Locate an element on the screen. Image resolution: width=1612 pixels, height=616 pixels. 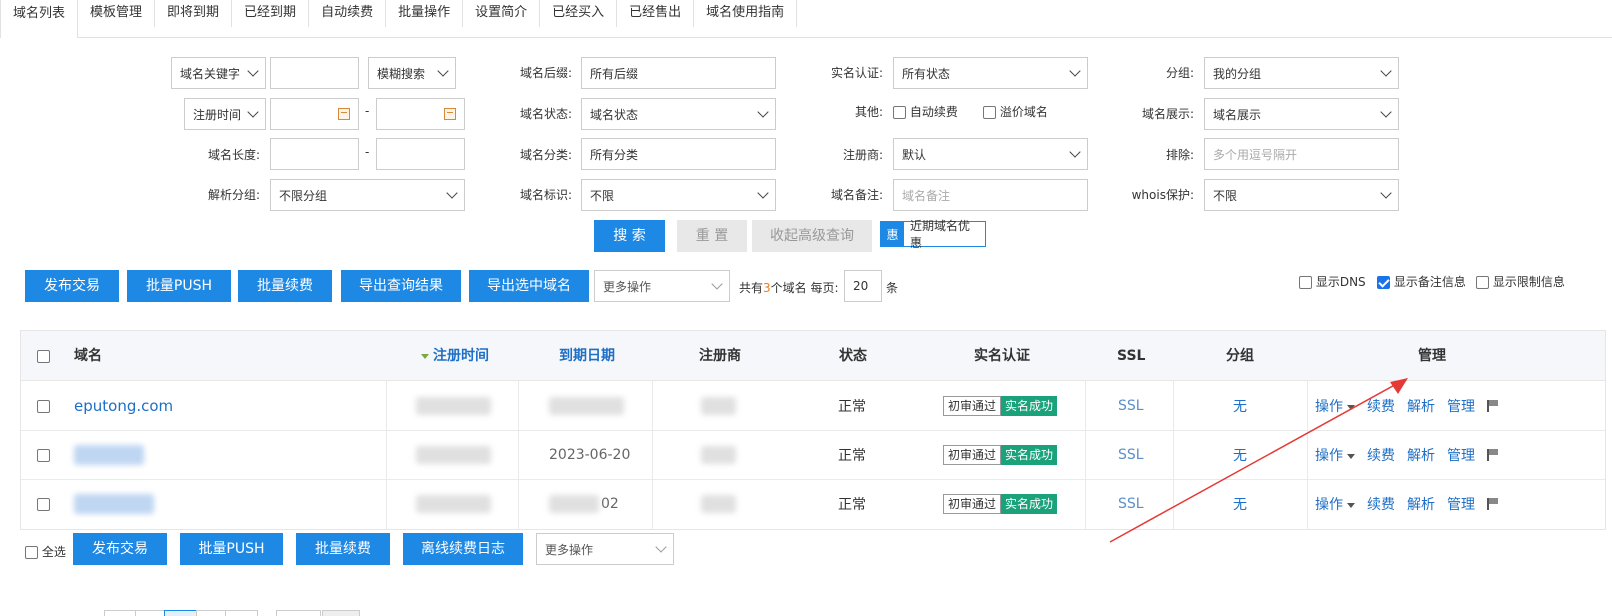
show-dns-option: 显示DNS is located at coordinates (1332, 281).